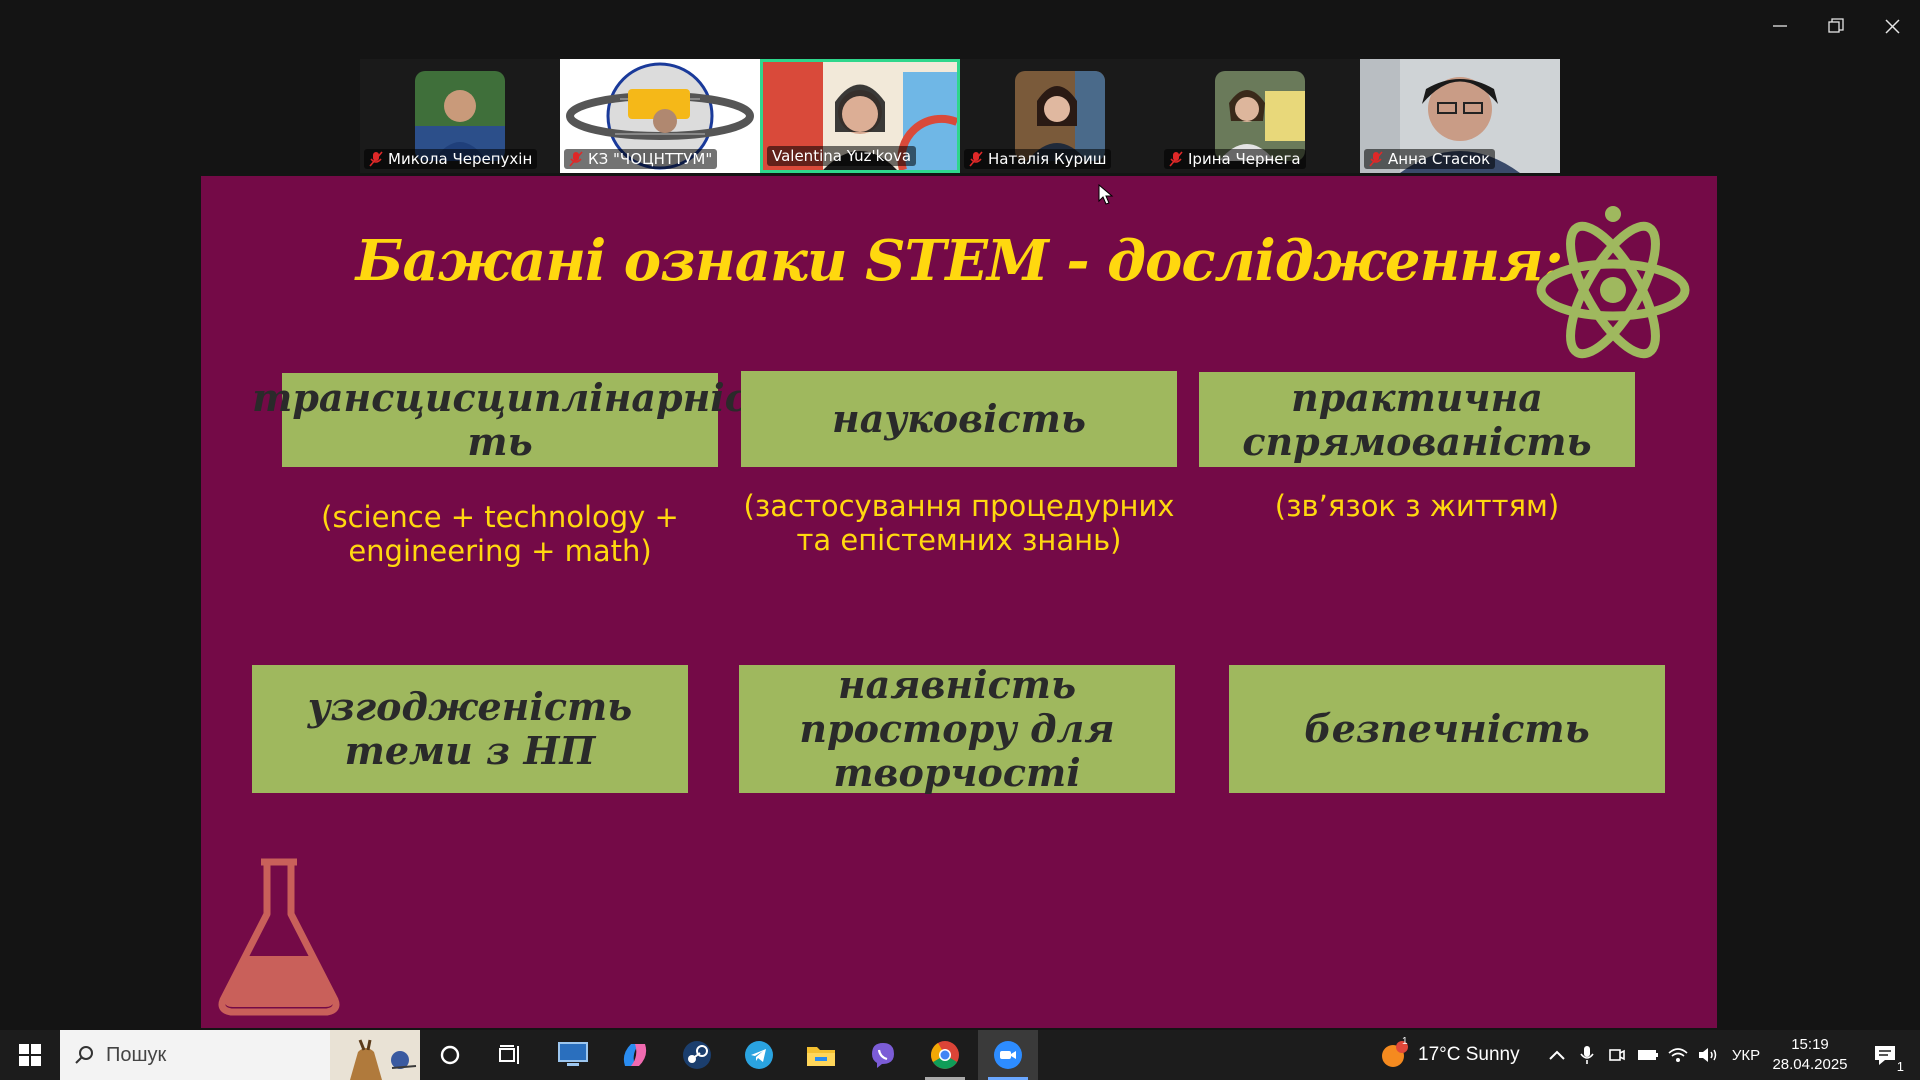 The height and width of the screenshot is (1080, 1920). I want to click on taskbar-app-steam, so click(697, 1055).